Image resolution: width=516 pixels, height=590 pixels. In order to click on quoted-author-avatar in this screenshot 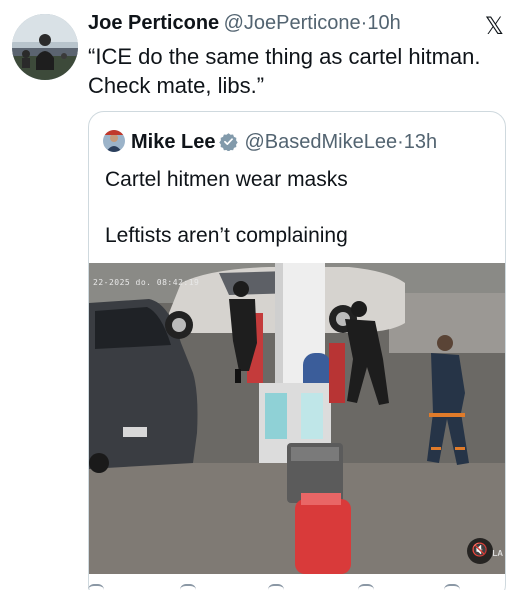, I will do `click(114, 141)`.